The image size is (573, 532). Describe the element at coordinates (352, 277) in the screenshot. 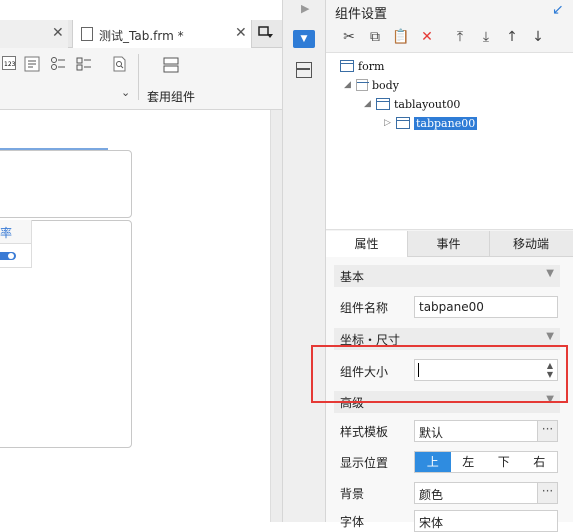

I see `section-title: 基本` at that location.